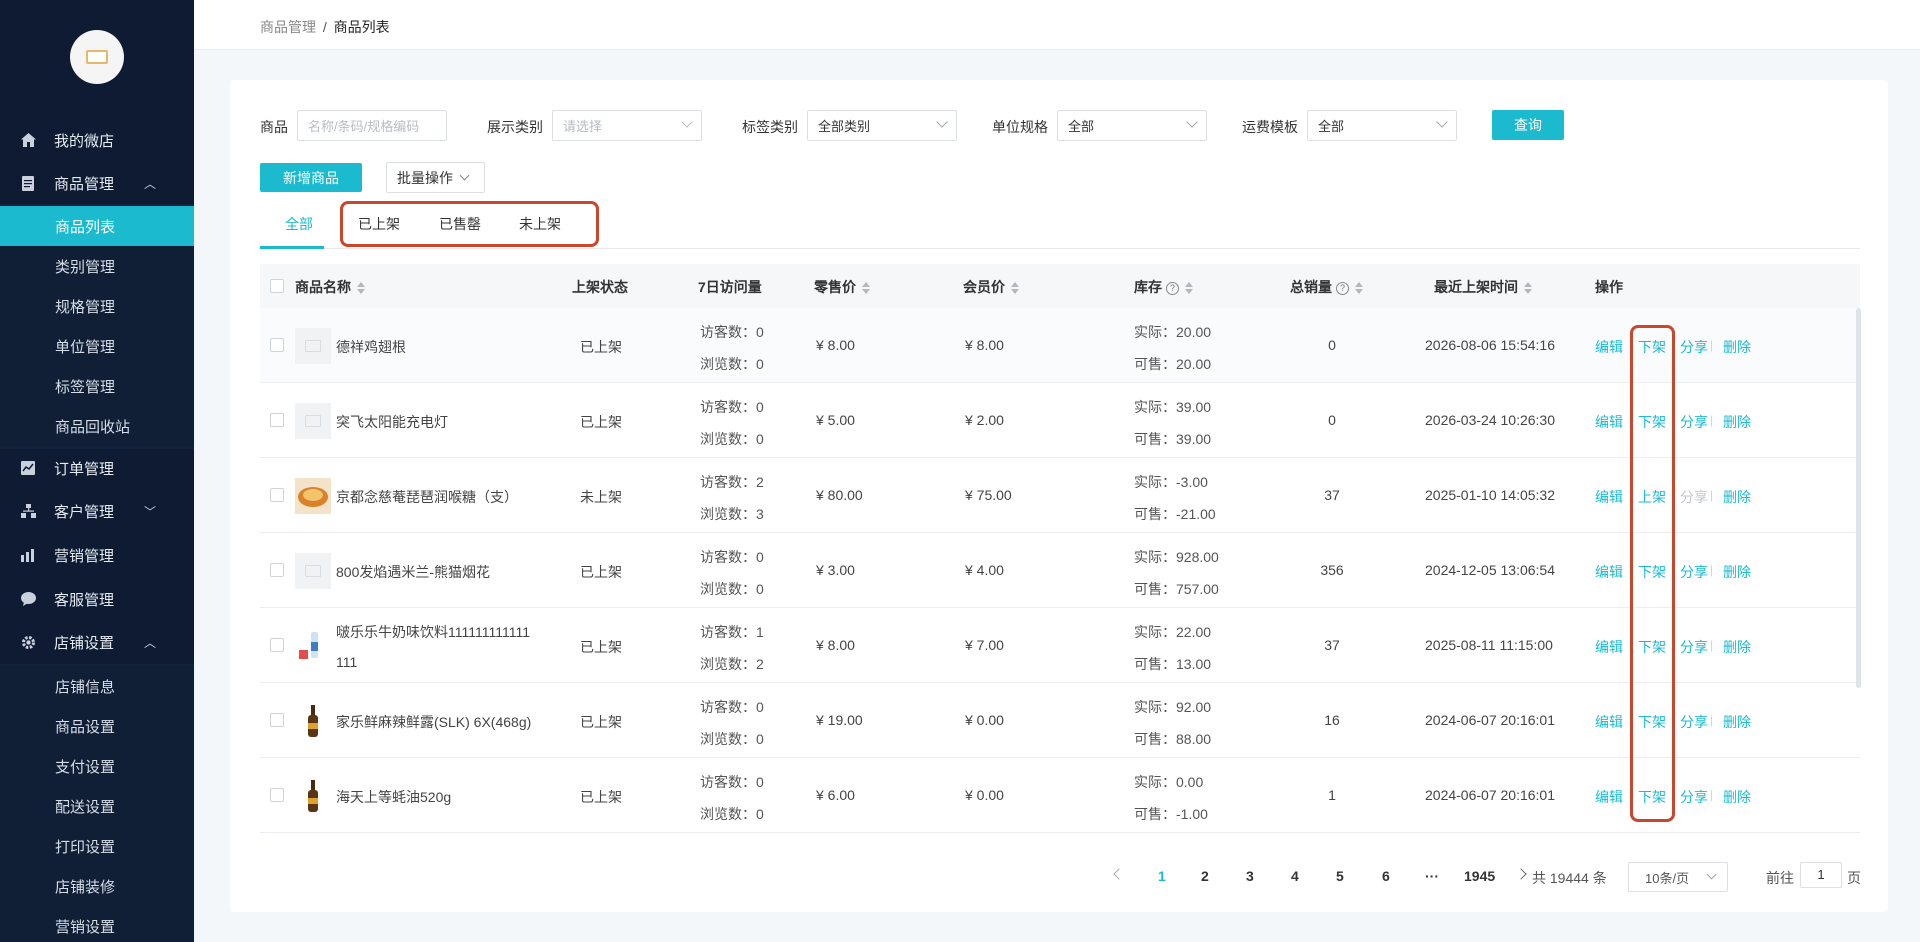  I want to click on sidebar-subitem-spec: 规格管理, so click(97, 306).